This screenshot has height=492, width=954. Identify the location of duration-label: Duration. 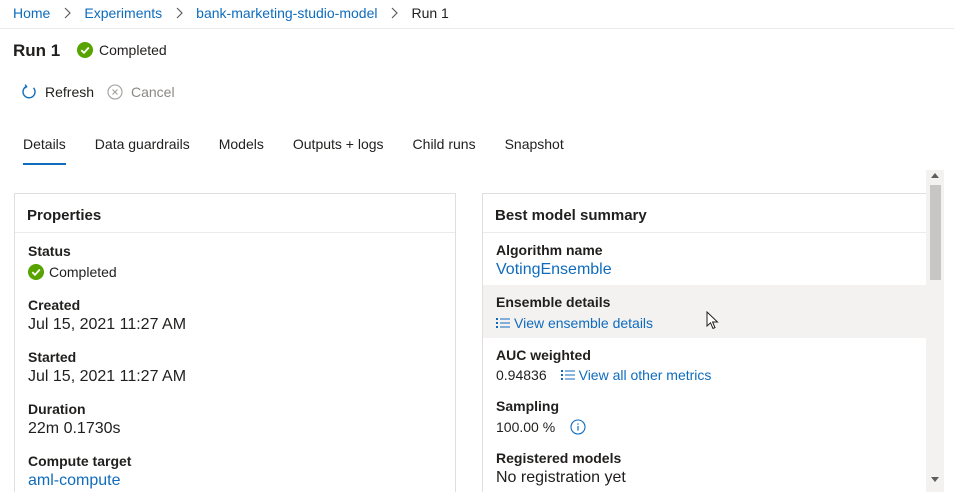
(57, 409).